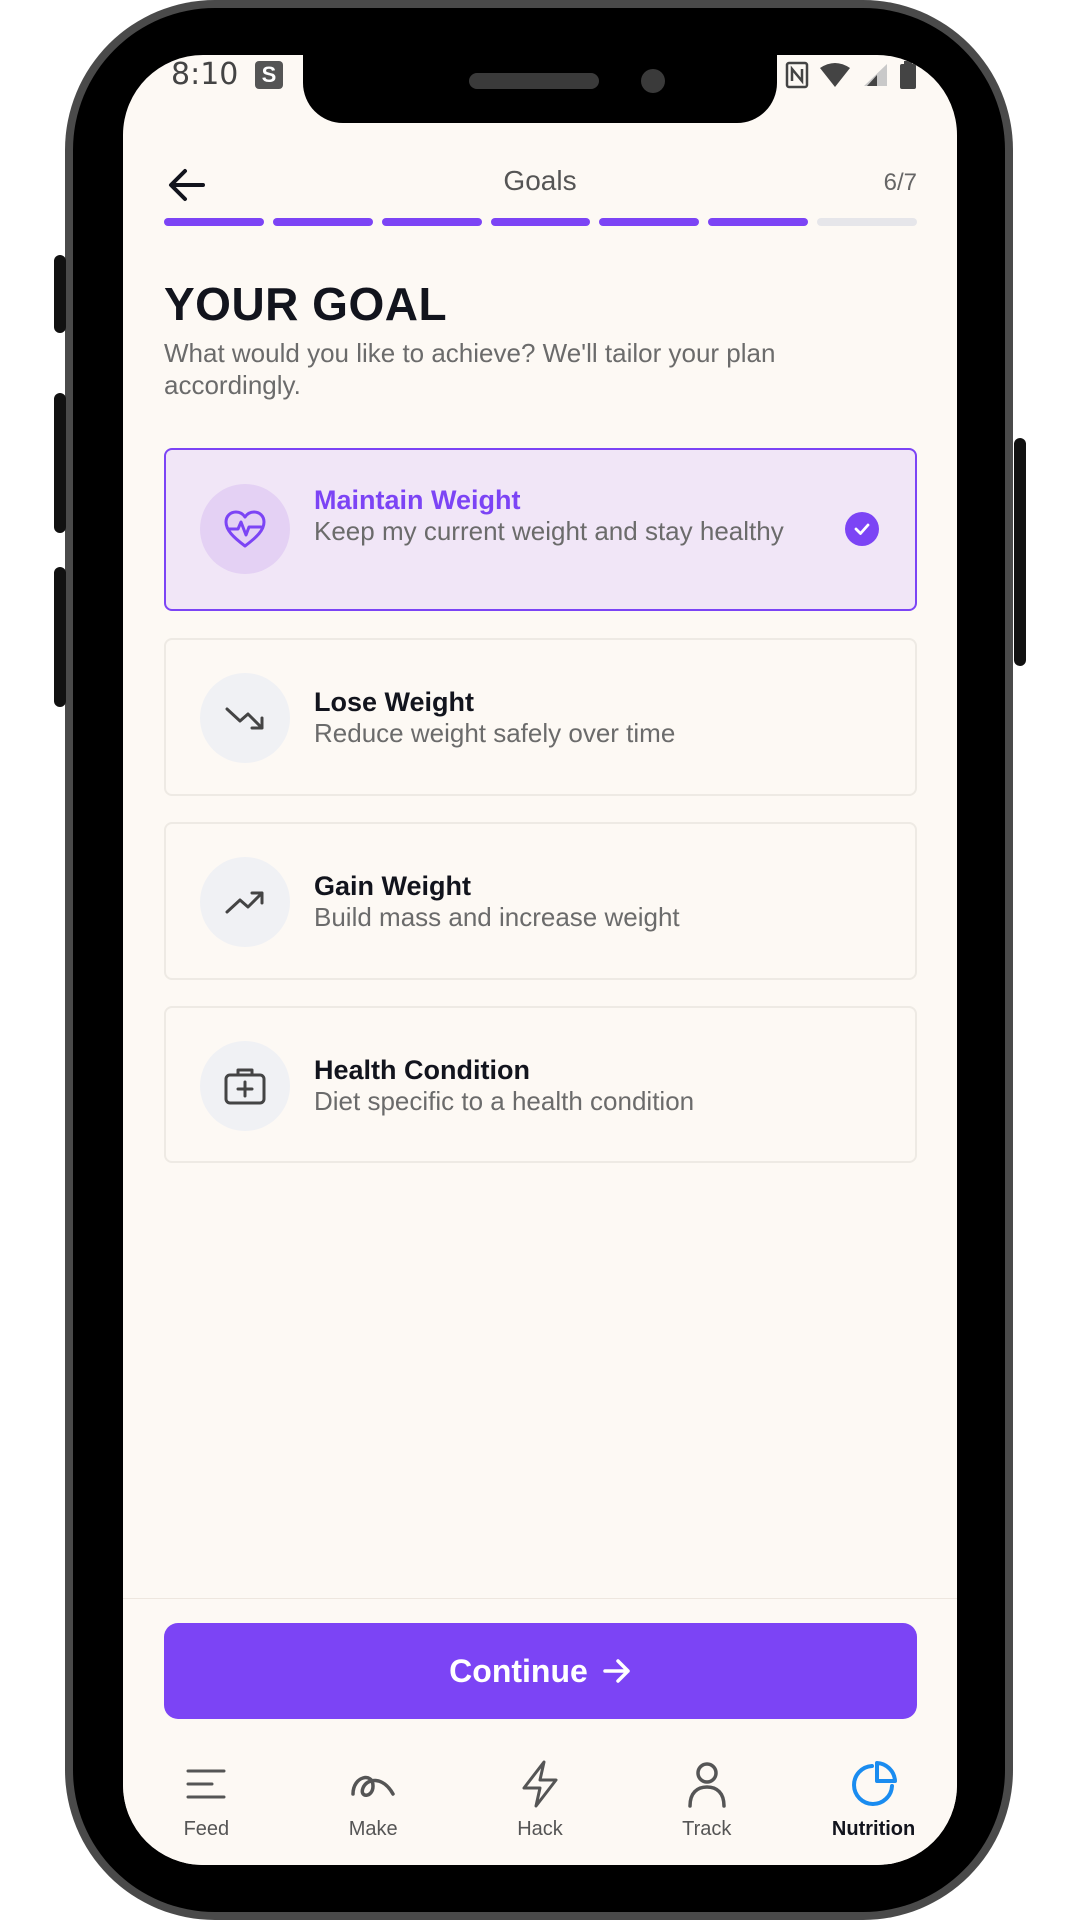  What do you see at coordinates (206, 1829) in the screenshot?
I see `tab-label: Feed` at bounding box center [206, 1829].